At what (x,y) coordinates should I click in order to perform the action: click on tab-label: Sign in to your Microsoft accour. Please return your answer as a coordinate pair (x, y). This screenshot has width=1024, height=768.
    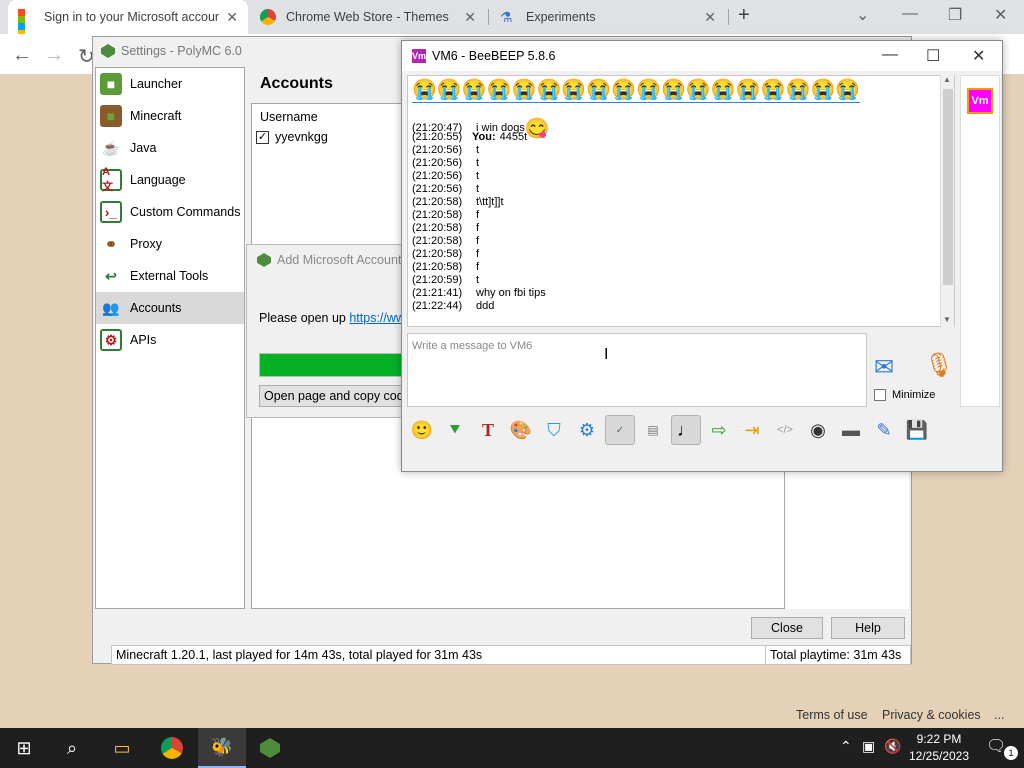
    Looking at the image, I should click on (132, 17).